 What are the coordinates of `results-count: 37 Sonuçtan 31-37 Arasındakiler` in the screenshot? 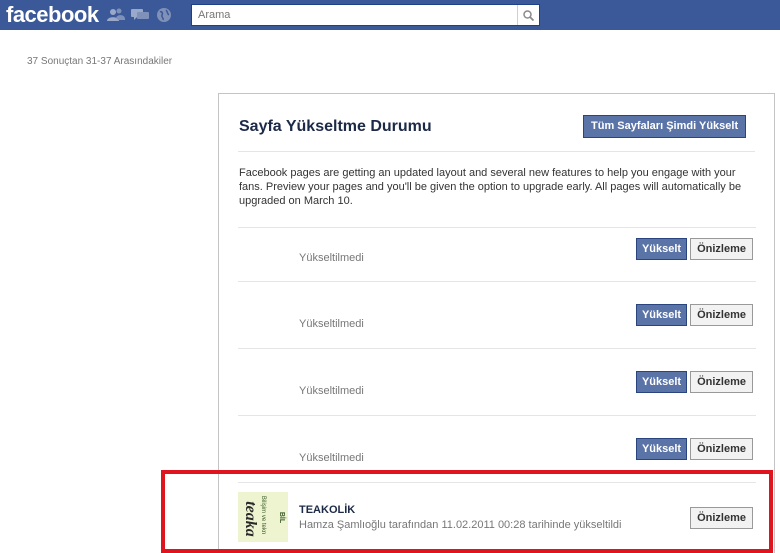 It's located at (100, 61).